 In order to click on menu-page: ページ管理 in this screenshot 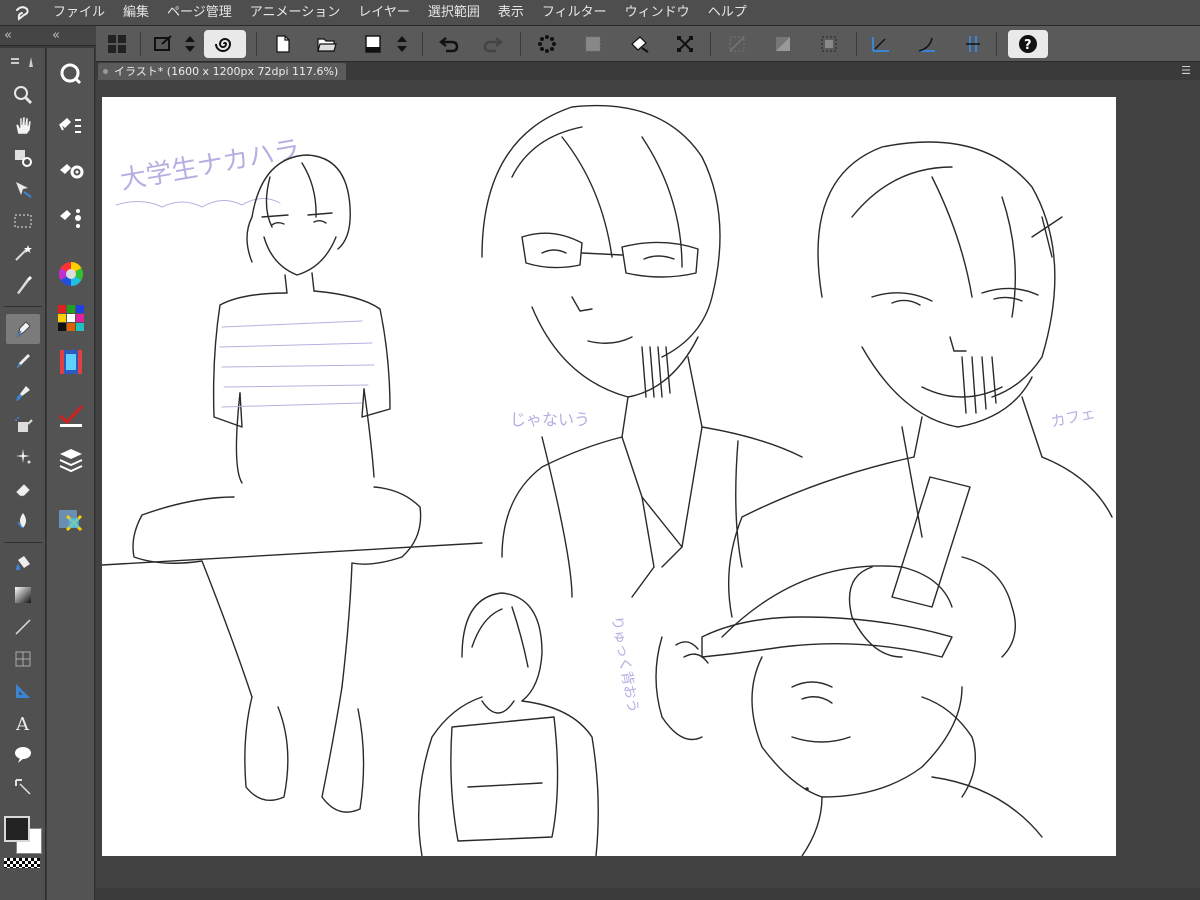, I will do `click(199, 13)`.